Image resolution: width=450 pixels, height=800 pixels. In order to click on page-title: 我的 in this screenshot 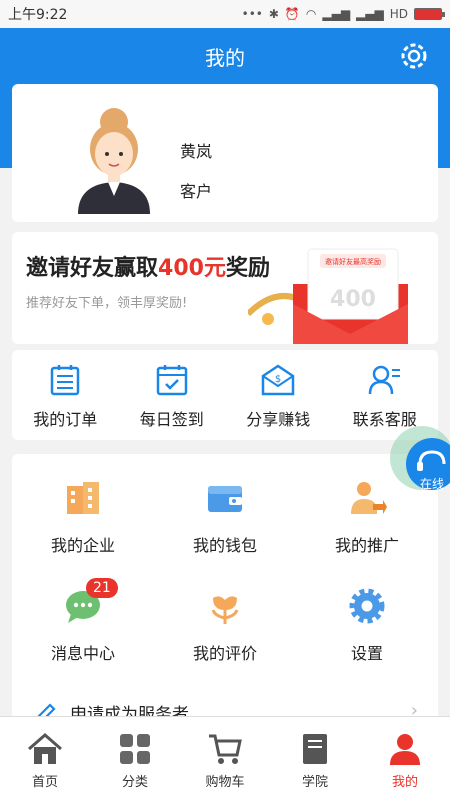, I will do `click(225, 57)`.